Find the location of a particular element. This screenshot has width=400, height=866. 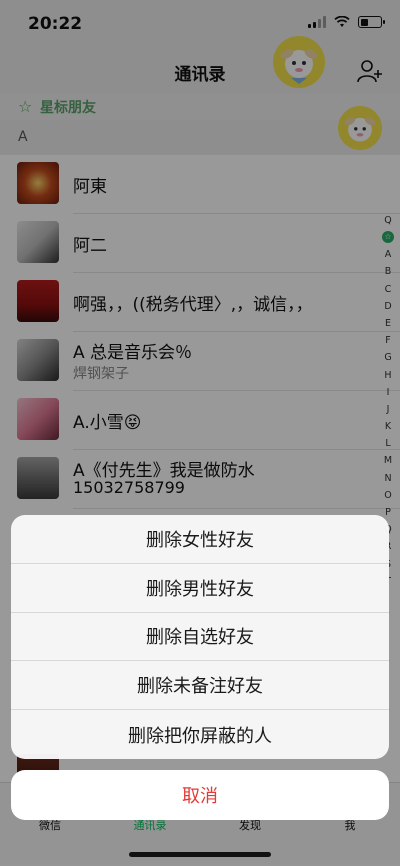

delete-female-friends-button: 删除女性好友 is located at coordinates (200, 539).